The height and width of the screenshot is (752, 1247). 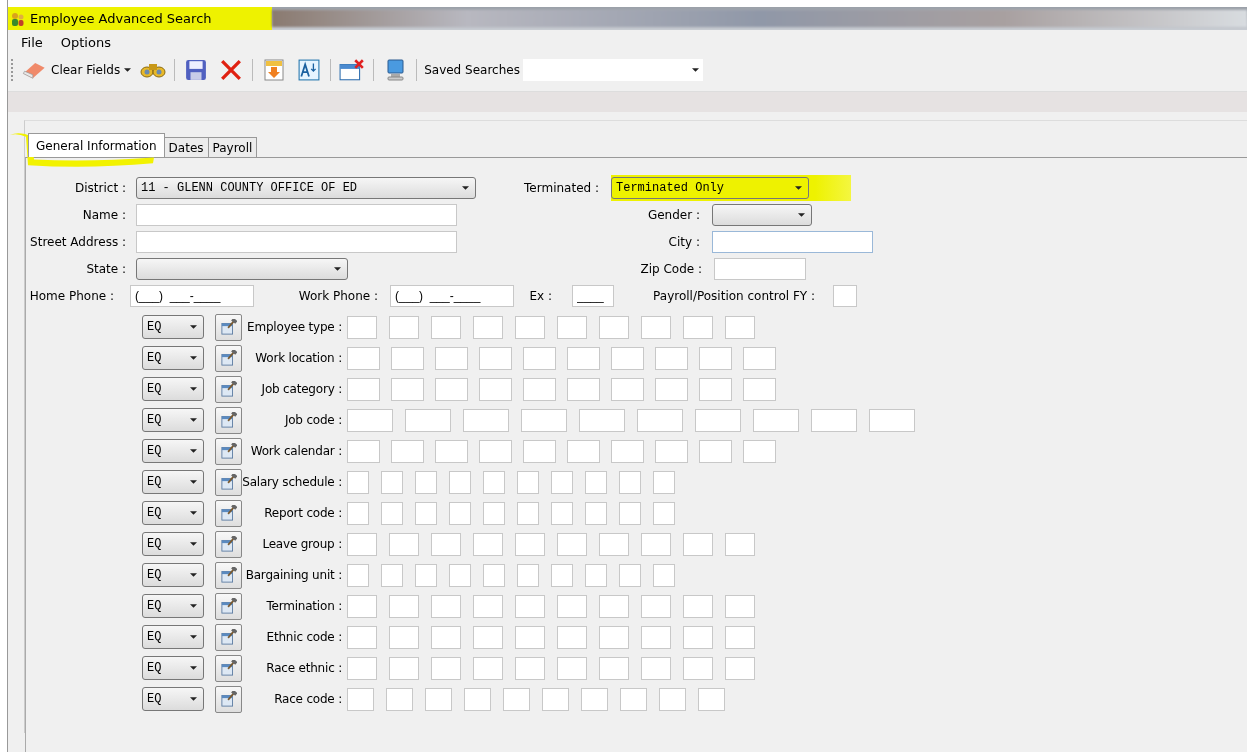 I want to click on menu-item: File, so click(x=32, y=42).